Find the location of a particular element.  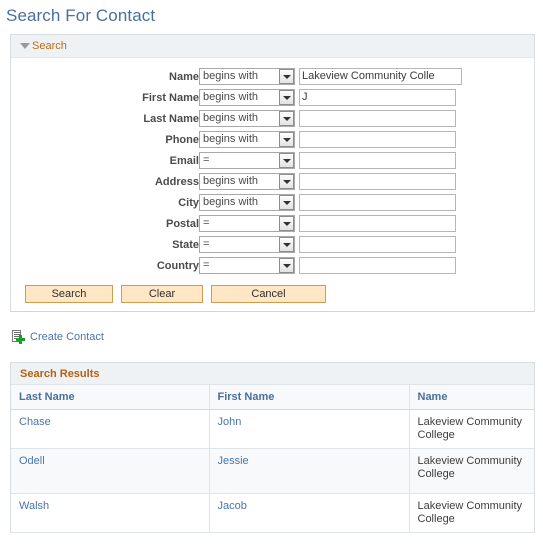

input-country is located at coordinates (377, 265).